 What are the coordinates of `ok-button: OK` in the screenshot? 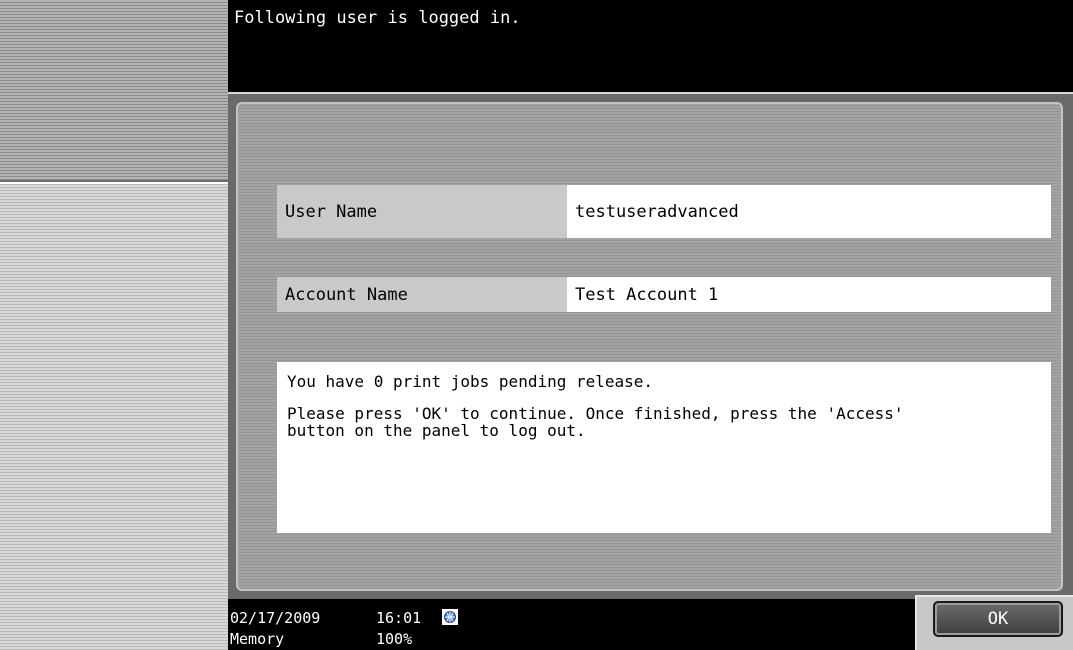 It's located at (998, 619).